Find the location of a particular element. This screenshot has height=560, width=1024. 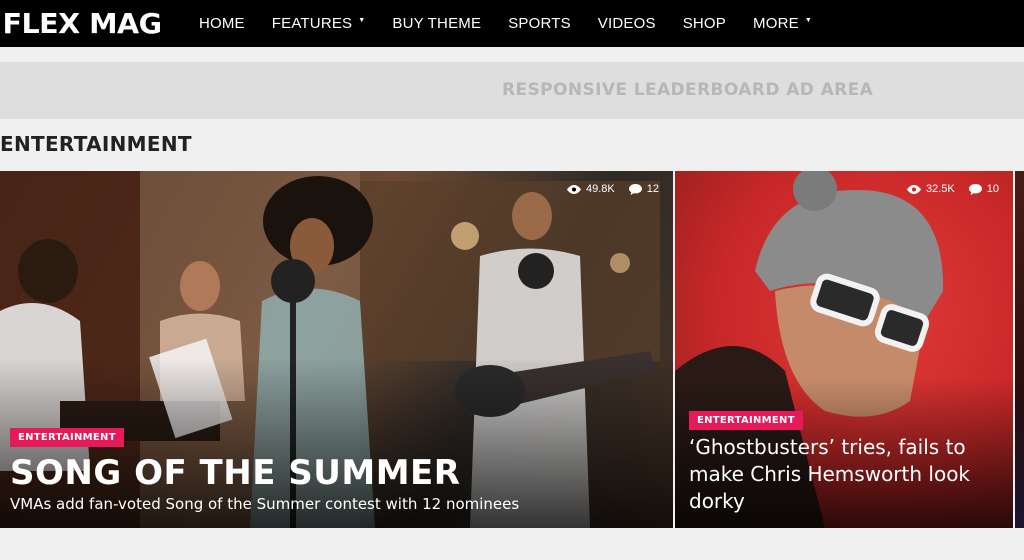

menu-item-buy-theme: BUY THEME is located at coordinates (436, 23).